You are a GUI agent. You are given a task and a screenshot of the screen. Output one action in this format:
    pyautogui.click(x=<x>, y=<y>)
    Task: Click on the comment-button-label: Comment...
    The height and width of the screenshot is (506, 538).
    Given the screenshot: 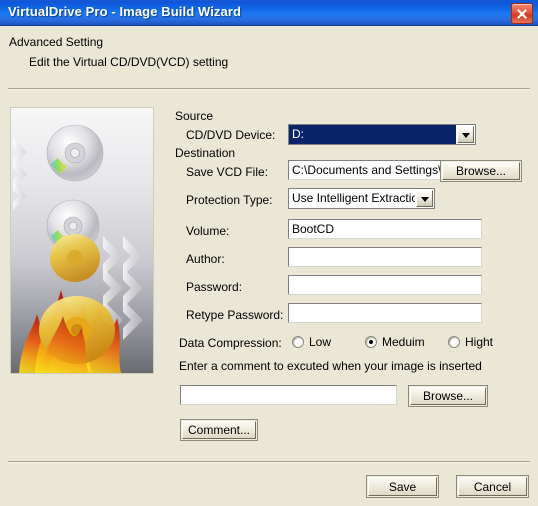 What is the action you would take?
    pyautogui.click(x=218, y=430)
    